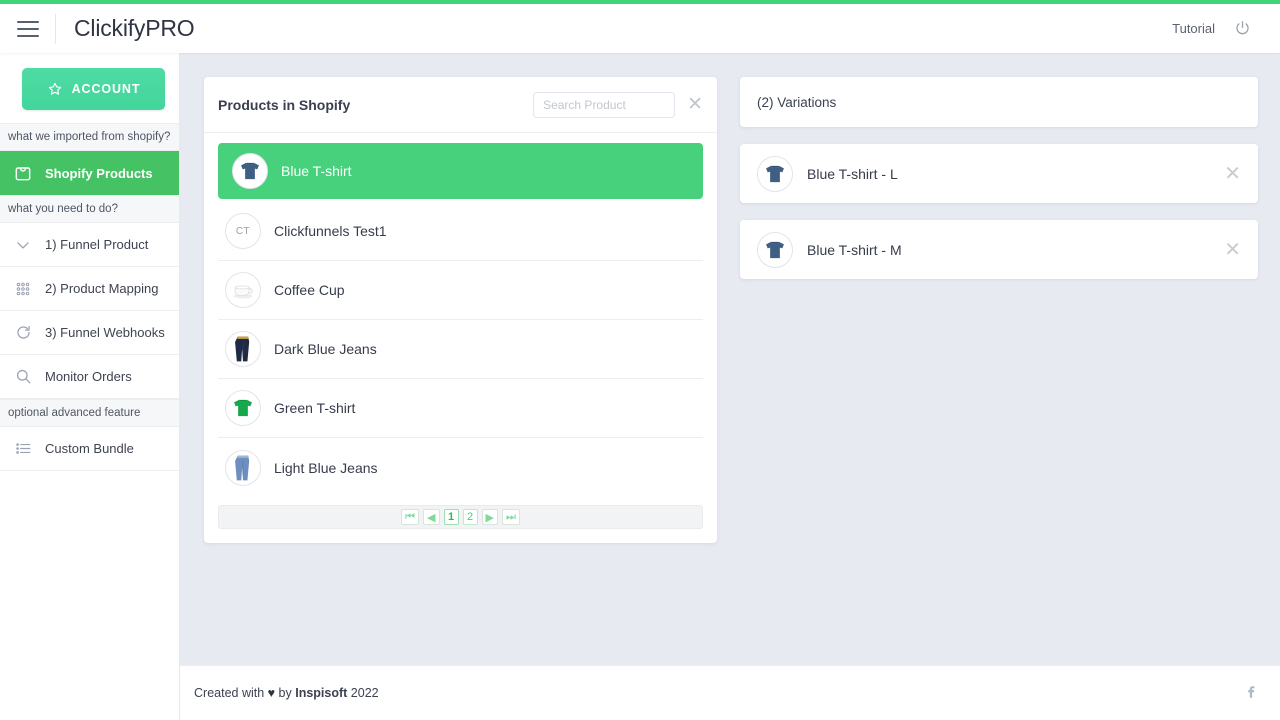  Describe the element at coordinates (460, 231) in the screenshot. I see `product-list-item-clickfunnels-test1: CT Clickfunnels Test1` at that location.